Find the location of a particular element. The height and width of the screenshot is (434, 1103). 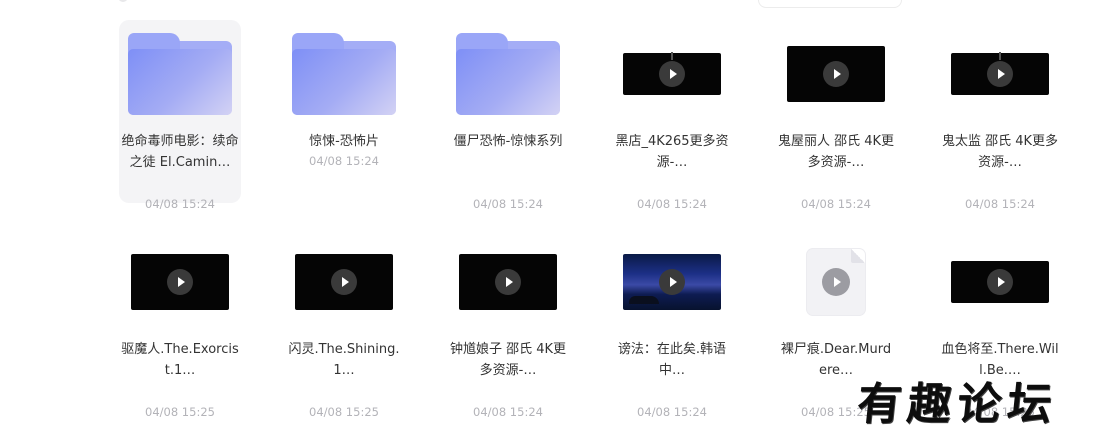

video-item: 鬼屋丽人 邵氏 4K更多资源-… 04/08 15:24 is located at coordinates (836, 115).